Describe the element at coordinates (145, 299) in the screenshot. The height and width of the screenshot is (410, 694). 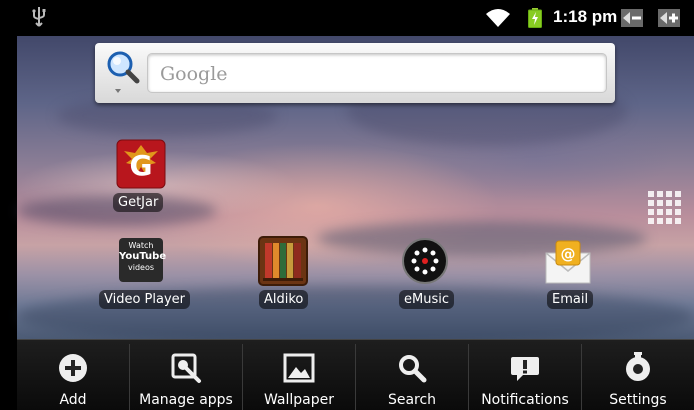
I see `app-label: Video Player` at that location.